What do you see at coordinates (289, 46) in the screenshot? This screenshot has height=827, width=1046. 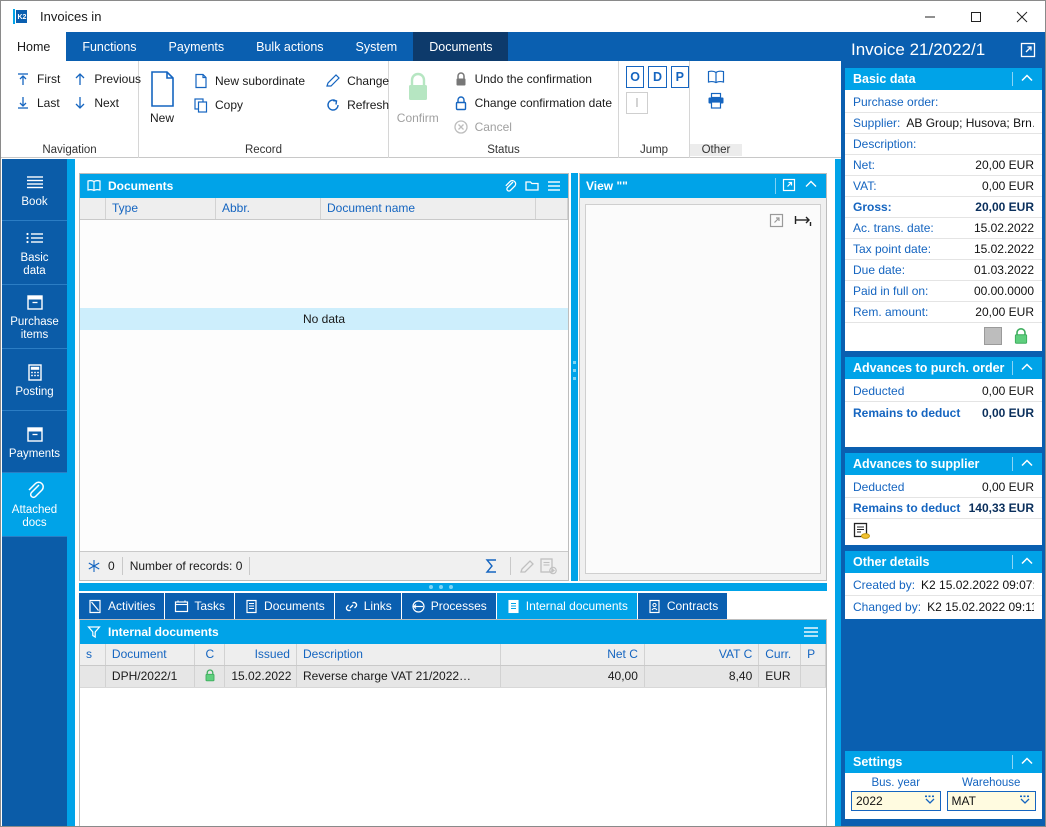 I see `tab-bulk-actions: Bulk actions` at bounding box center [289, 46].